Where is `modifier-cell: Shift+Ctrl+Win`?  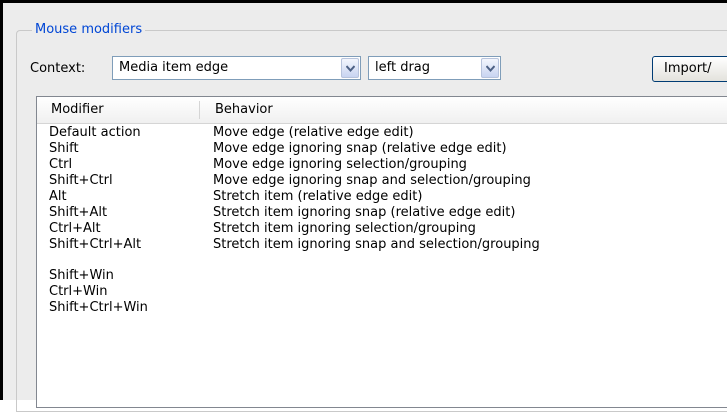 modifier-cell: Shift+Ctrl+Win is located at coordinates (98, 307).